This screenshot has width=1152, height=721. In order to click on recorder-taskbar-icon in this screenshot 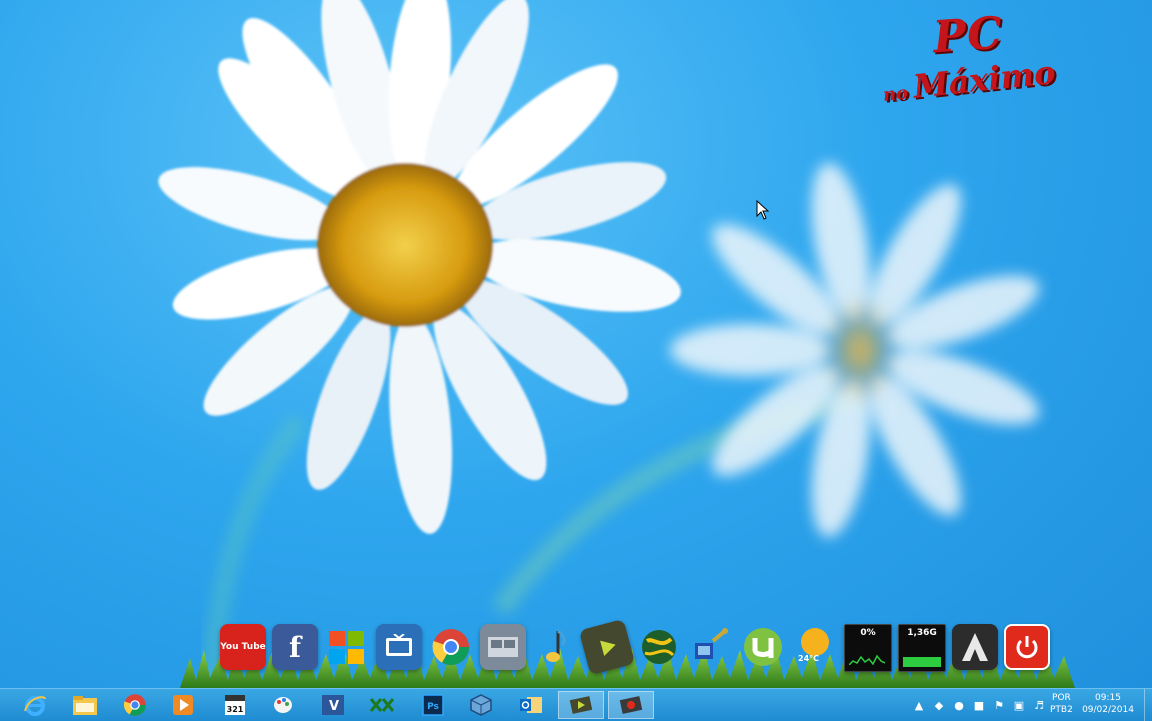, I will do `click(631, 705)`.